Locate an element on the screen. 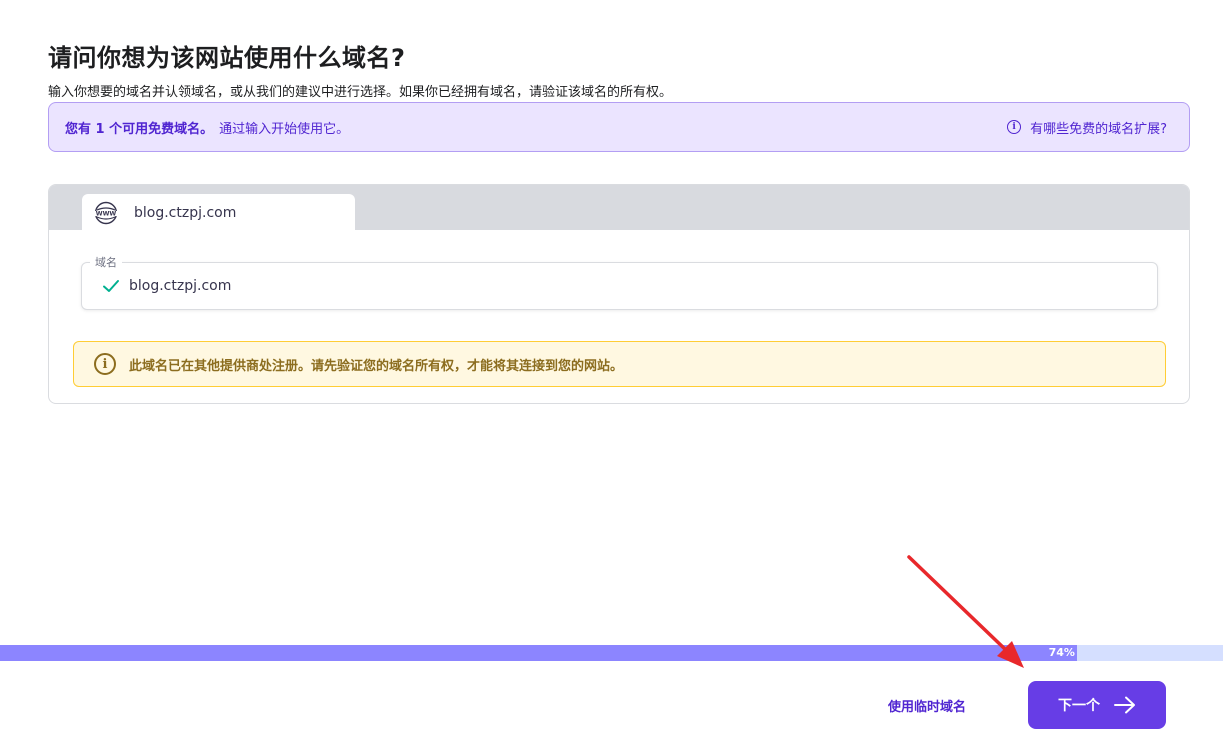  arrow-right-icon is located at coordinates (1124, 705).